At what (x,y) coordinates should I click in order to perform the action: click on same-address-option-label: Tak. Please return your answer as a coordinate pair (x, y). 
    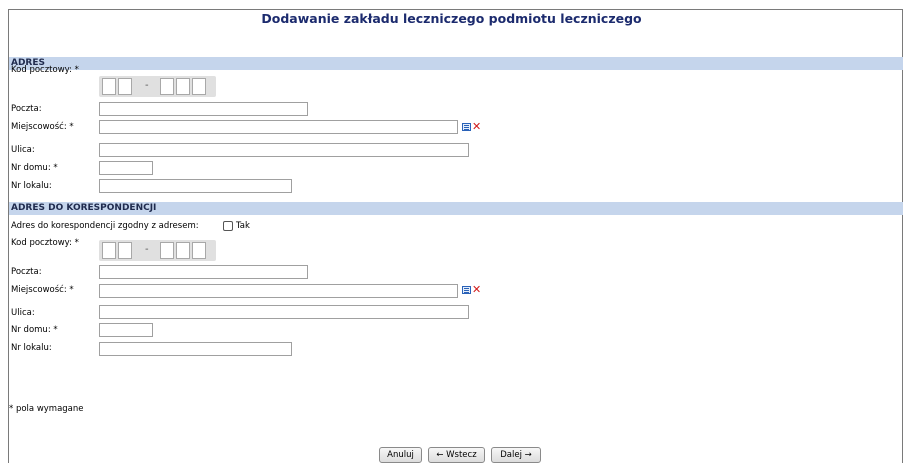
    Looking at the image, I should click on (243, 226).